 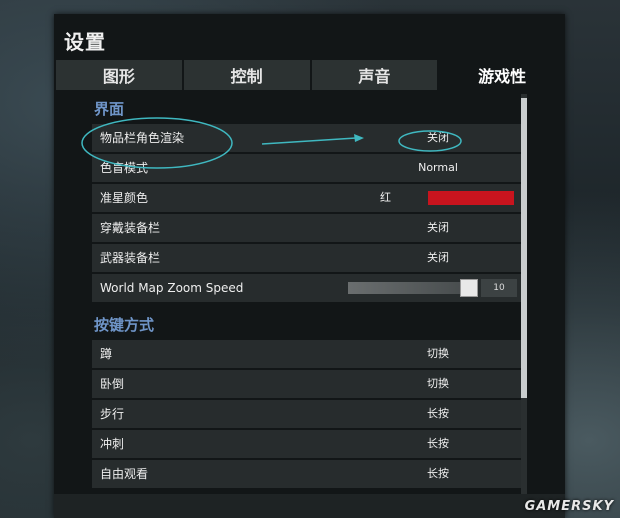 What do you see at coordinates (124, 168) in the screenshot?
I see `setting-label: 色盲模式` at bounding box center [124, 168].